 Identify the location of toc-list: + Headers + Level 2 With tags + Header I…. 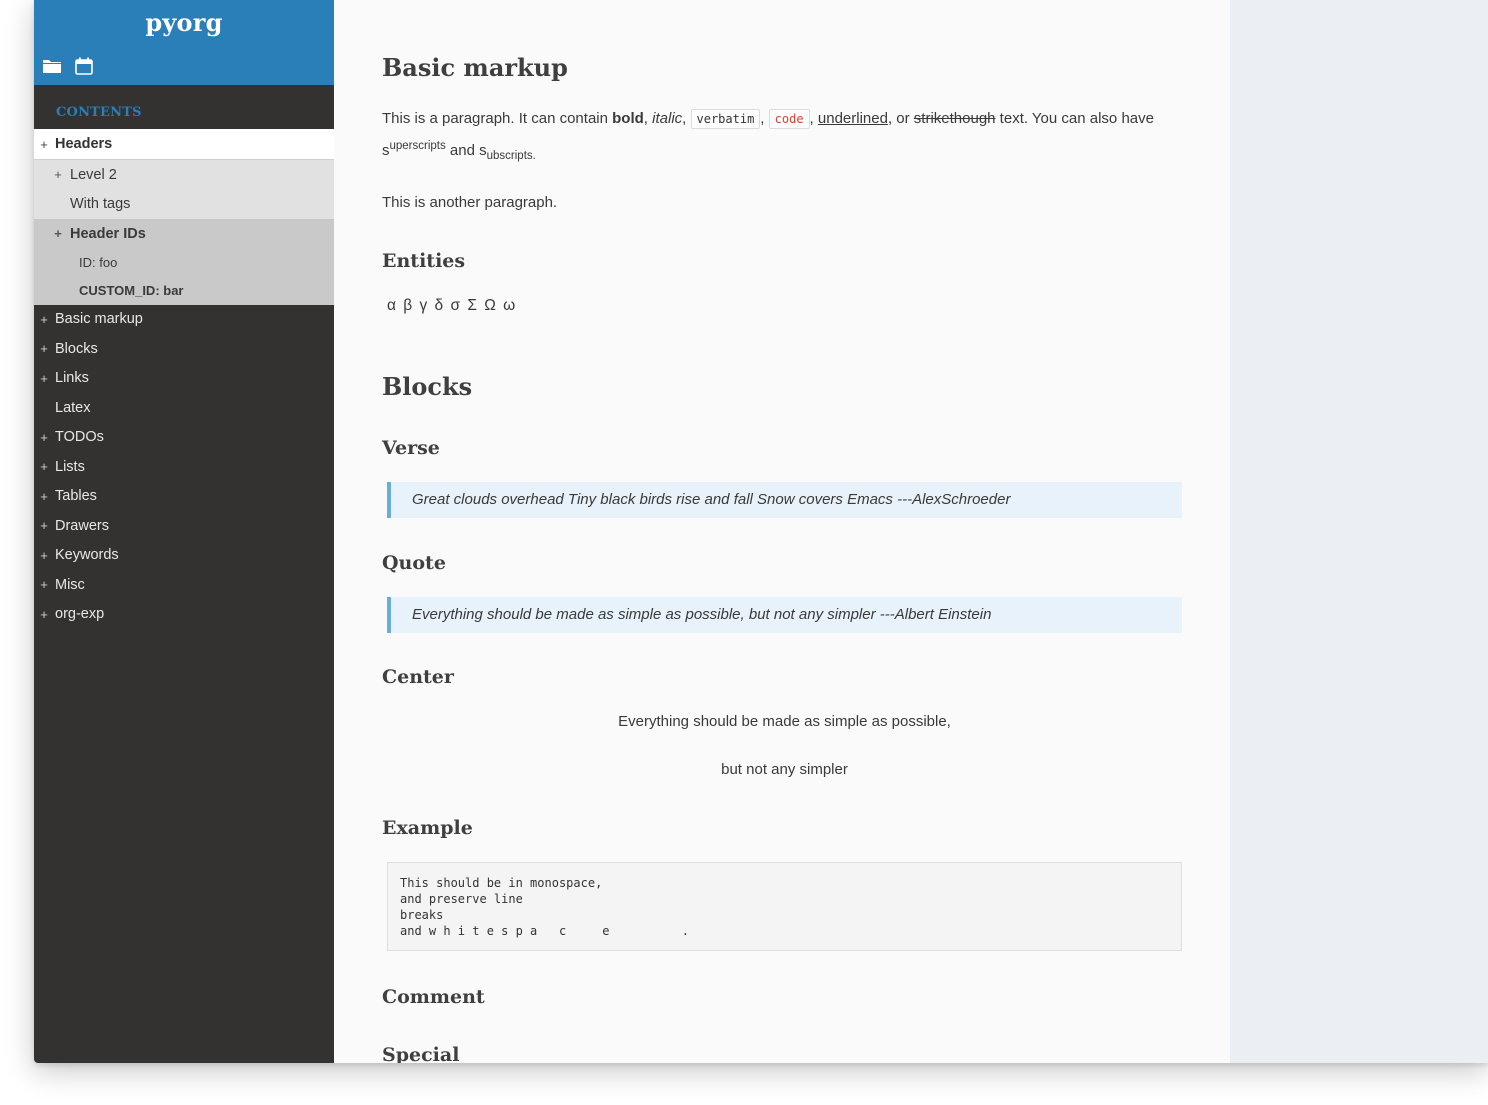
(184, 379).